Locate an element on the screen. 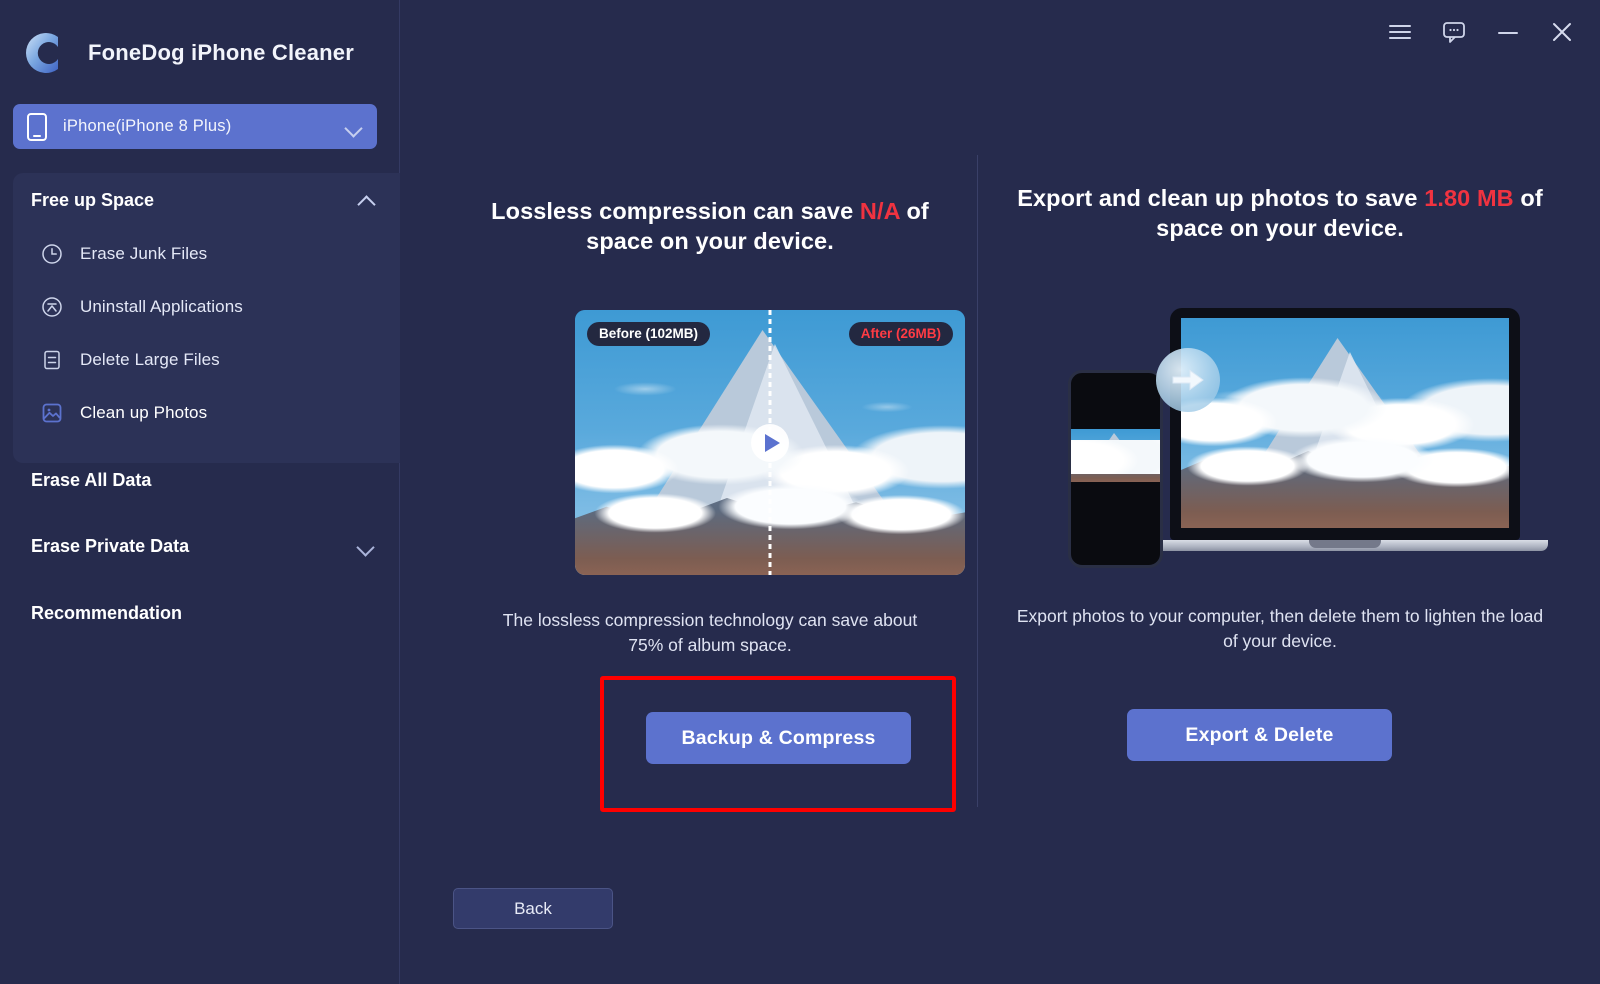  play-icon is located at coordinates (770, 442).